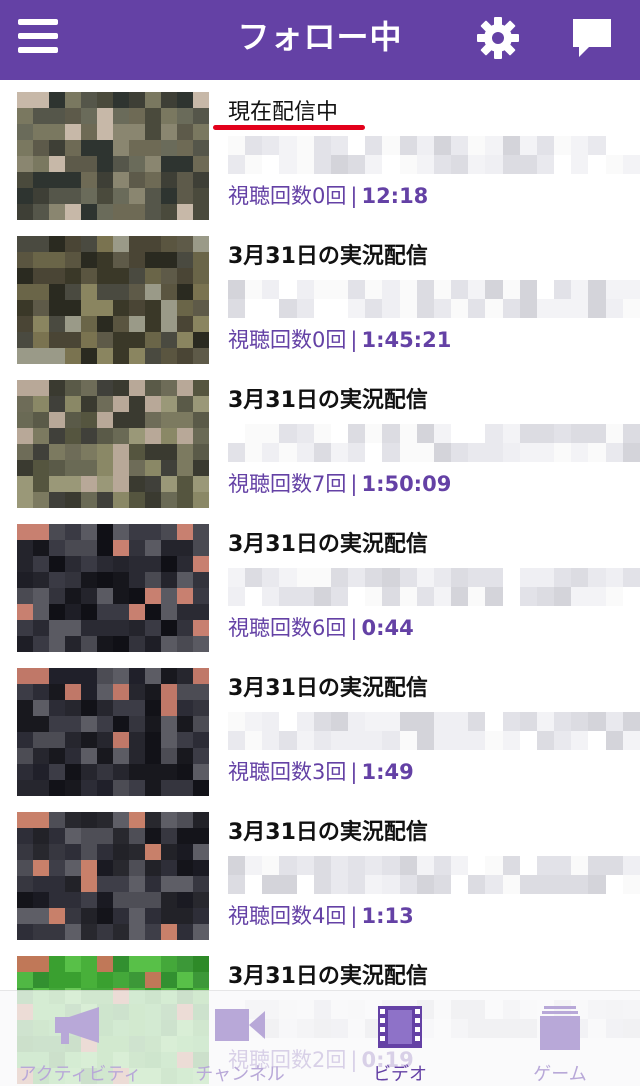 Image resolution: width=640 pixels, height=1086 pixels. What do you see at coordinates (387, 628) in the screenshot?
I see `video-duration: 0:44` at bounding box center [387, 628].